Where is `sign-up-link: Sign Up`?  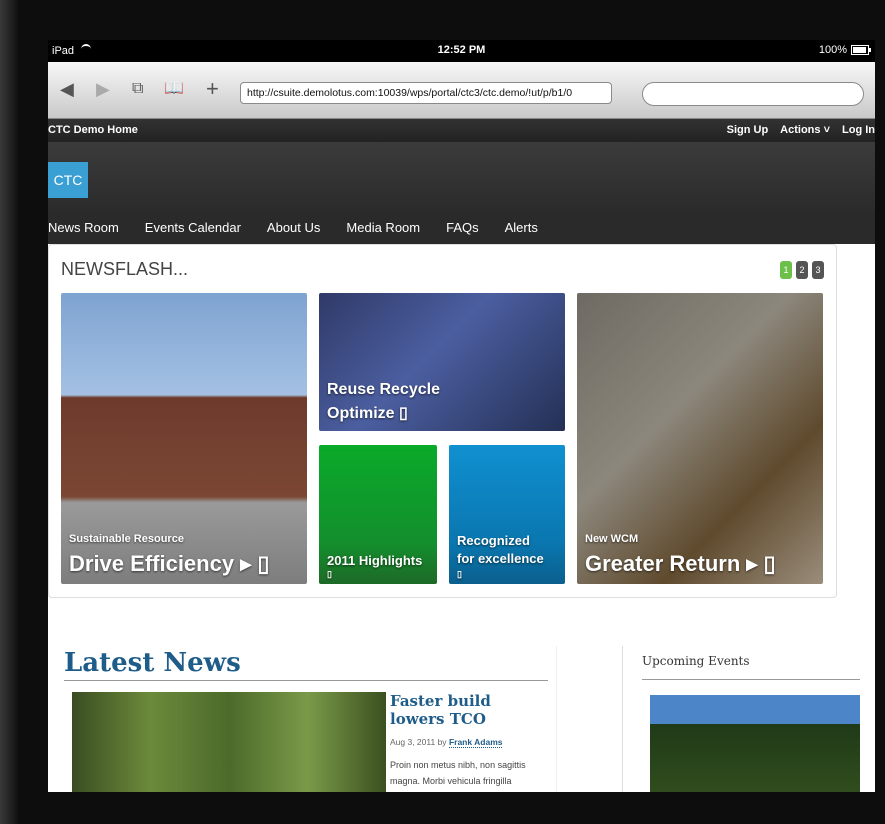
sign-up-link: Sign Up is located at coordinates (748, 130).